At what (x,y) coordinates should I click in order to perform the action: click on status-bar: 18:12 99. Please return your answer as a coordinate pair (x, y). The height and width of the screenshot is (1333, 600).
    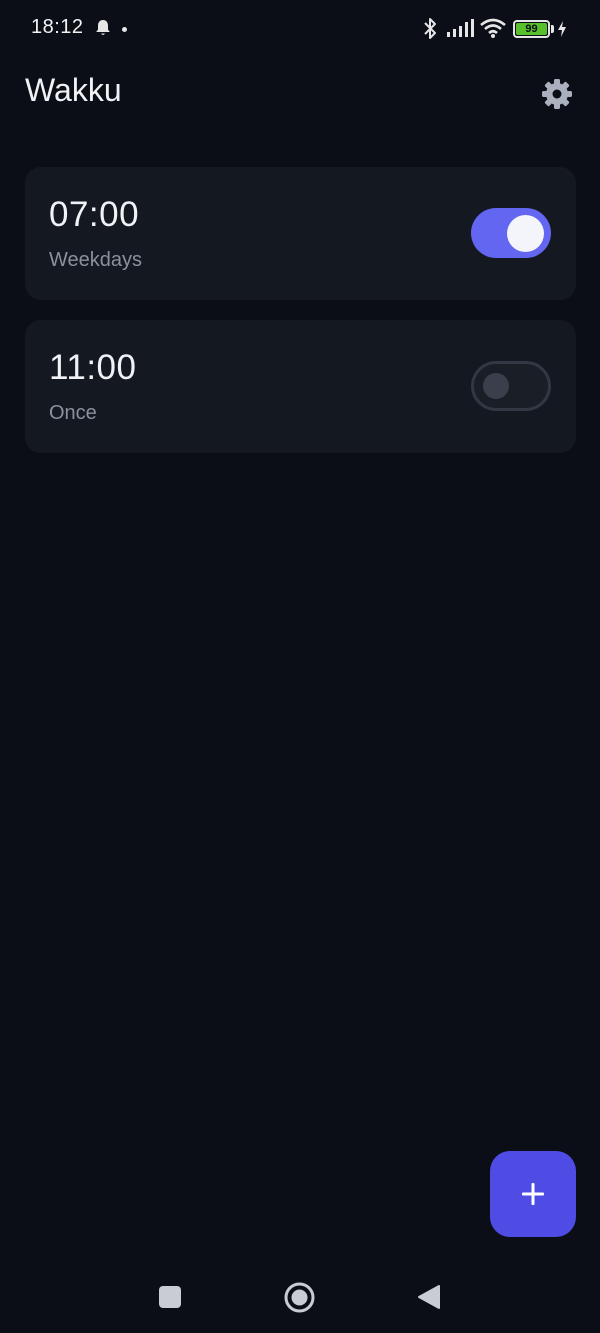
    Looking at the image, I should click on (300, 29).